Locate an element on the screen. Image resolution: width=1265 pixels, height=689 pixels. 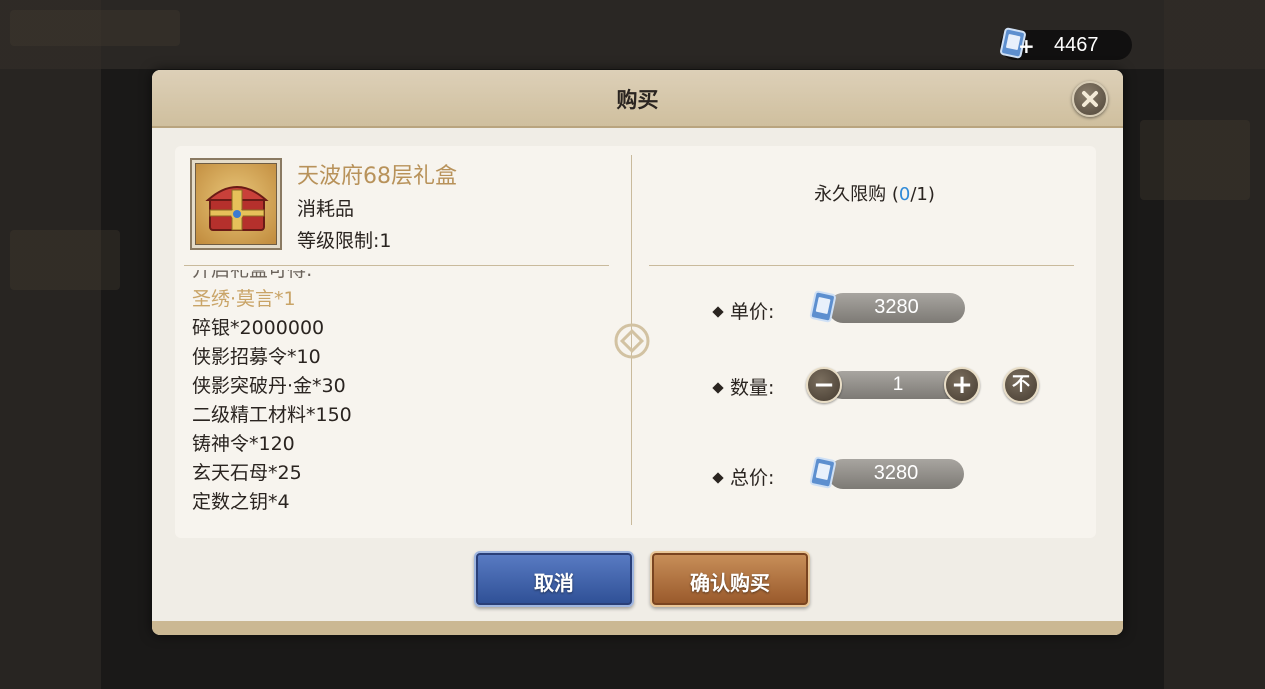
list-item: 碎银*2000000 is located at coordinates (258, 328).